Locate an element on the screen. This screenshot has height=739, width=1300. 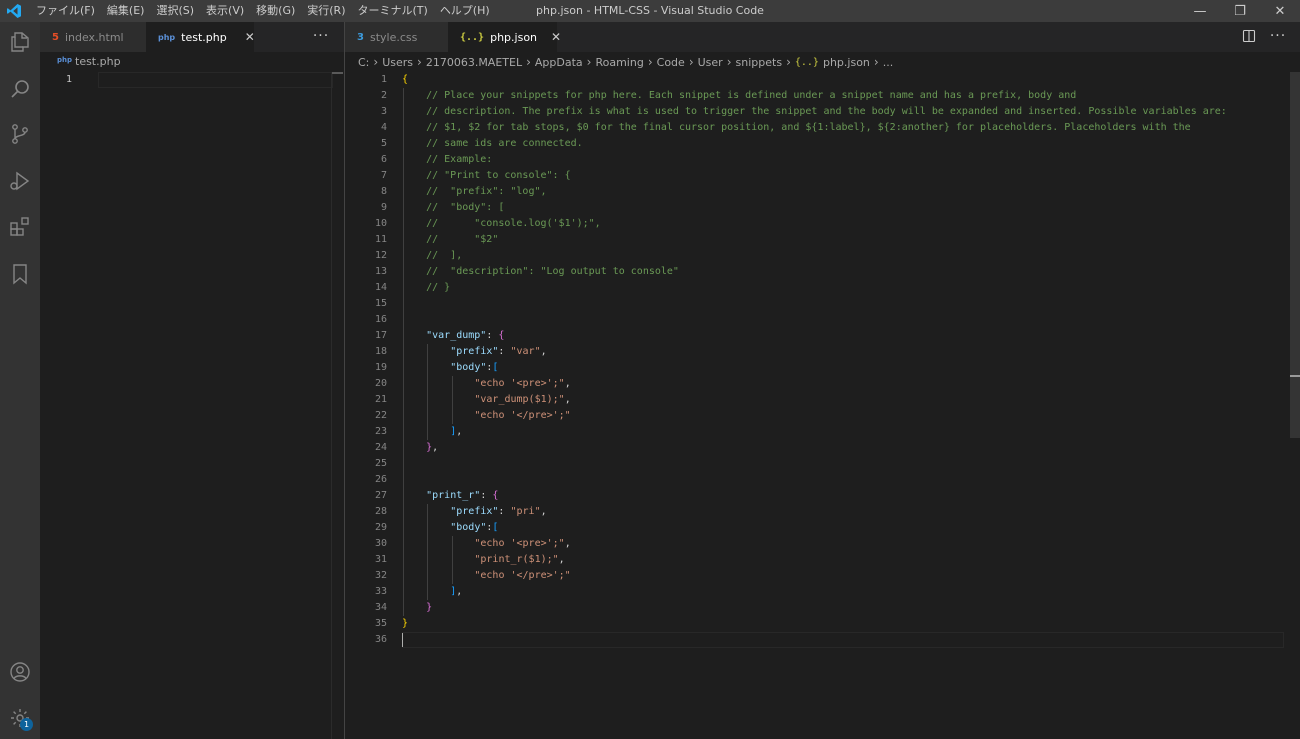
extensions-icon is located at coordinates (20, 227).